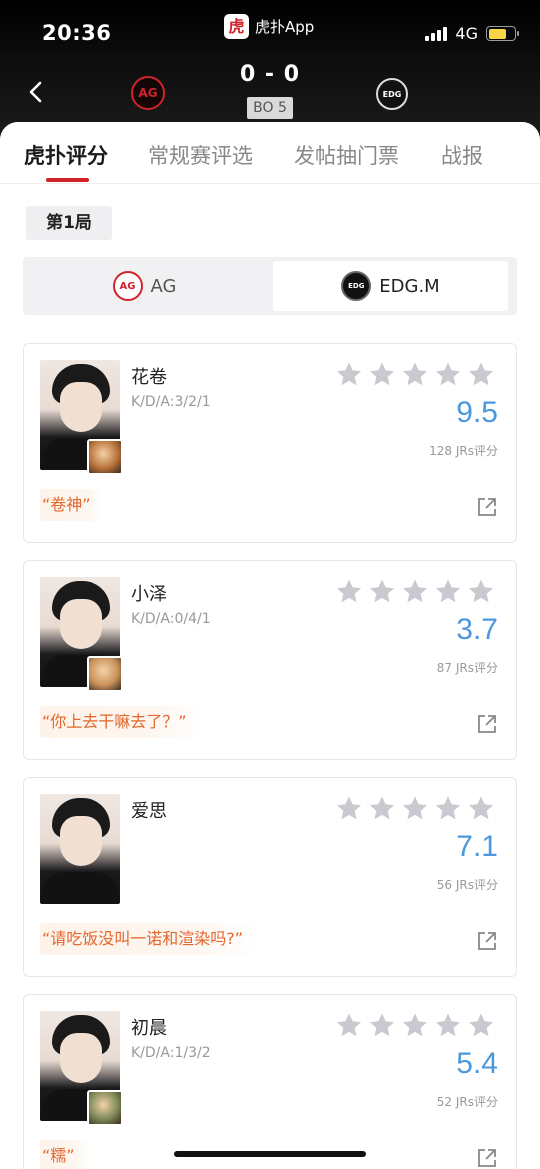 The image size is (540, 1169). I want to click on hupu-logo-icon: 虎, so click(236, 26).